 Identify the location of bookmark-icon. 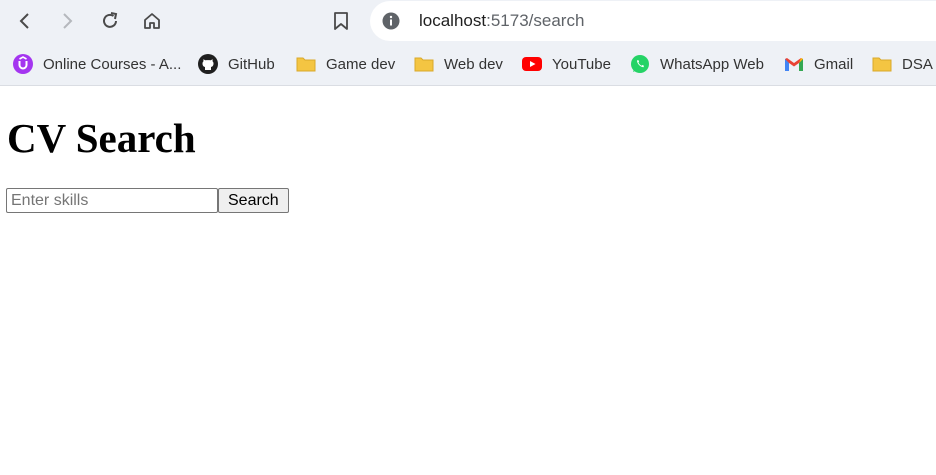
(341, 21).